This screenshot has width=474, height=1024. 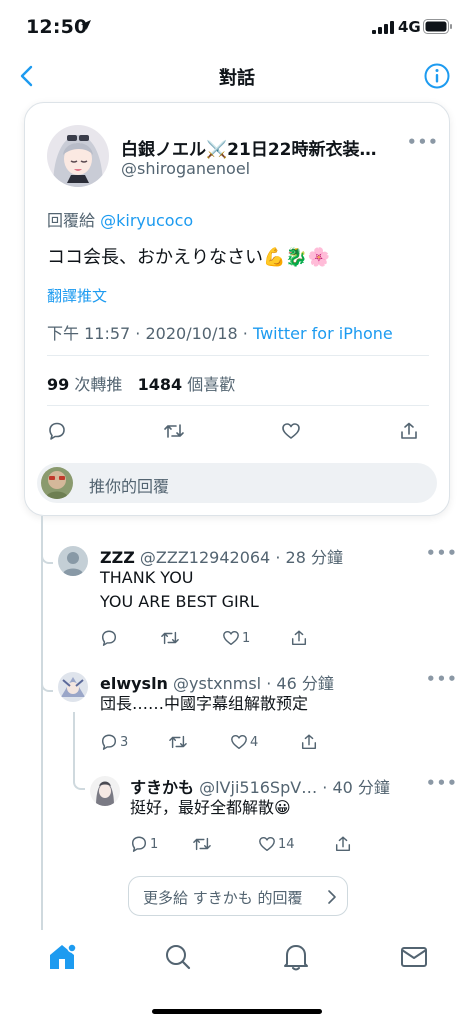 What do you see at coordinates (73, 687) in the screenshot?
I see `reply-avatar-elwysln` at bounding box center [73, 687].